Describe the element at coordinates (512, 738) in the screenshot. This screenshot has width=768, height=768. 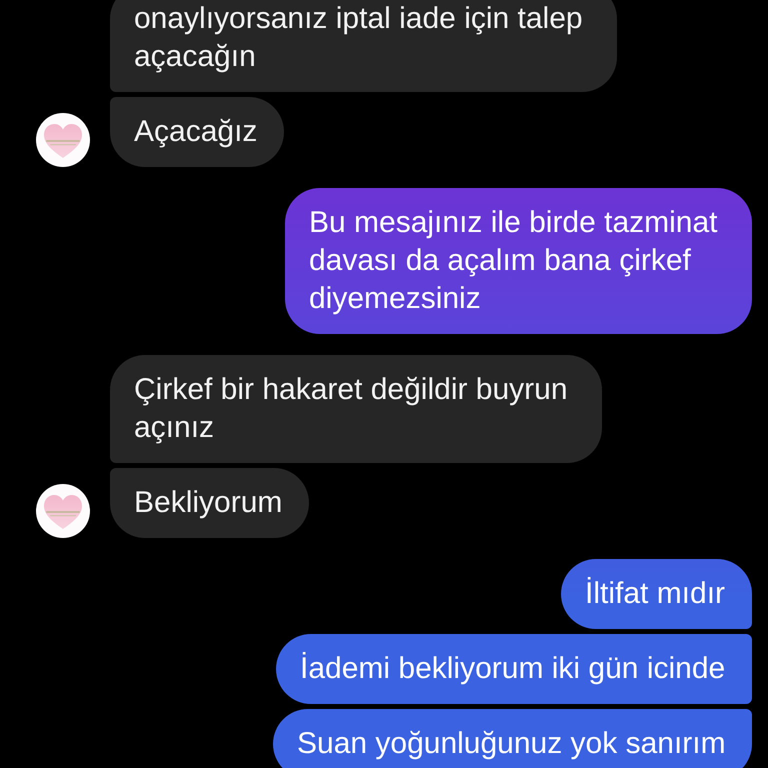
I see `sent-message: Suan yoğunluğunuz yok sanırım` at that location.